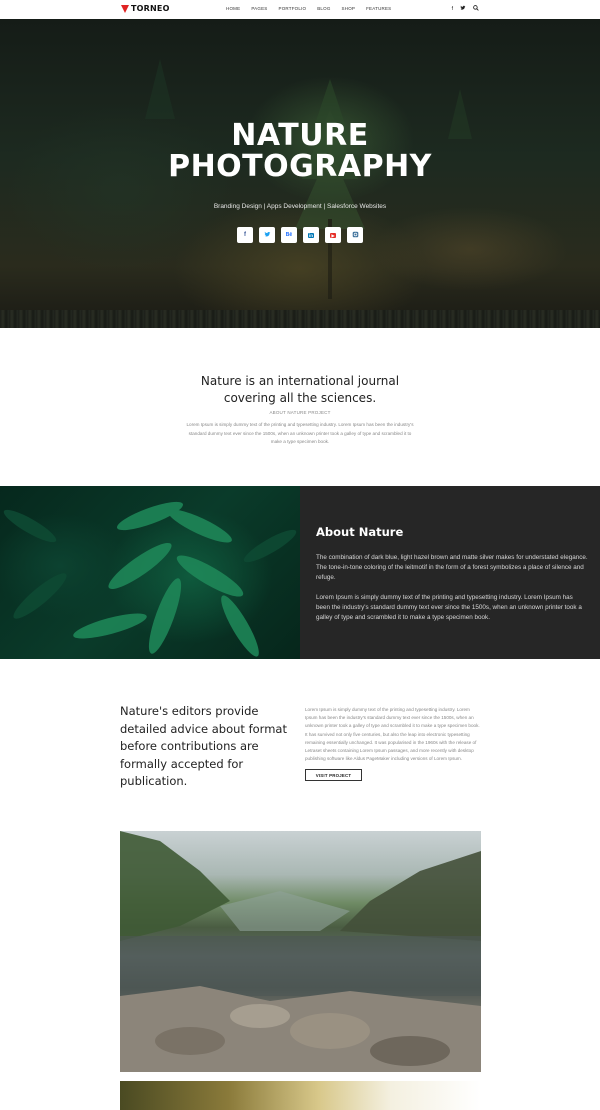 This screenshot has width=600, height=1110. What do you see at coordinates (476, 9) in the screenshot?
I see `search-icon` at bounding box center [476, 9].